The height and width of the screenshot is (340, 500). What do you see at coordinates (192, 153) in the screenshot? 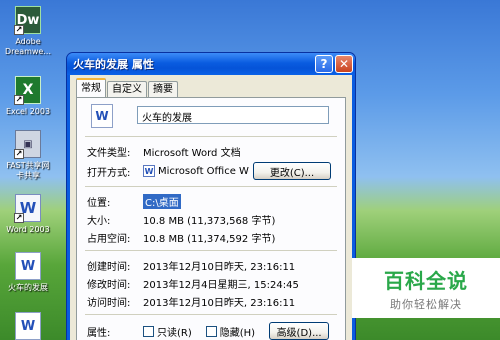
I see `type-value: Microsoft Word 文档` at bounding box center [192, 153].